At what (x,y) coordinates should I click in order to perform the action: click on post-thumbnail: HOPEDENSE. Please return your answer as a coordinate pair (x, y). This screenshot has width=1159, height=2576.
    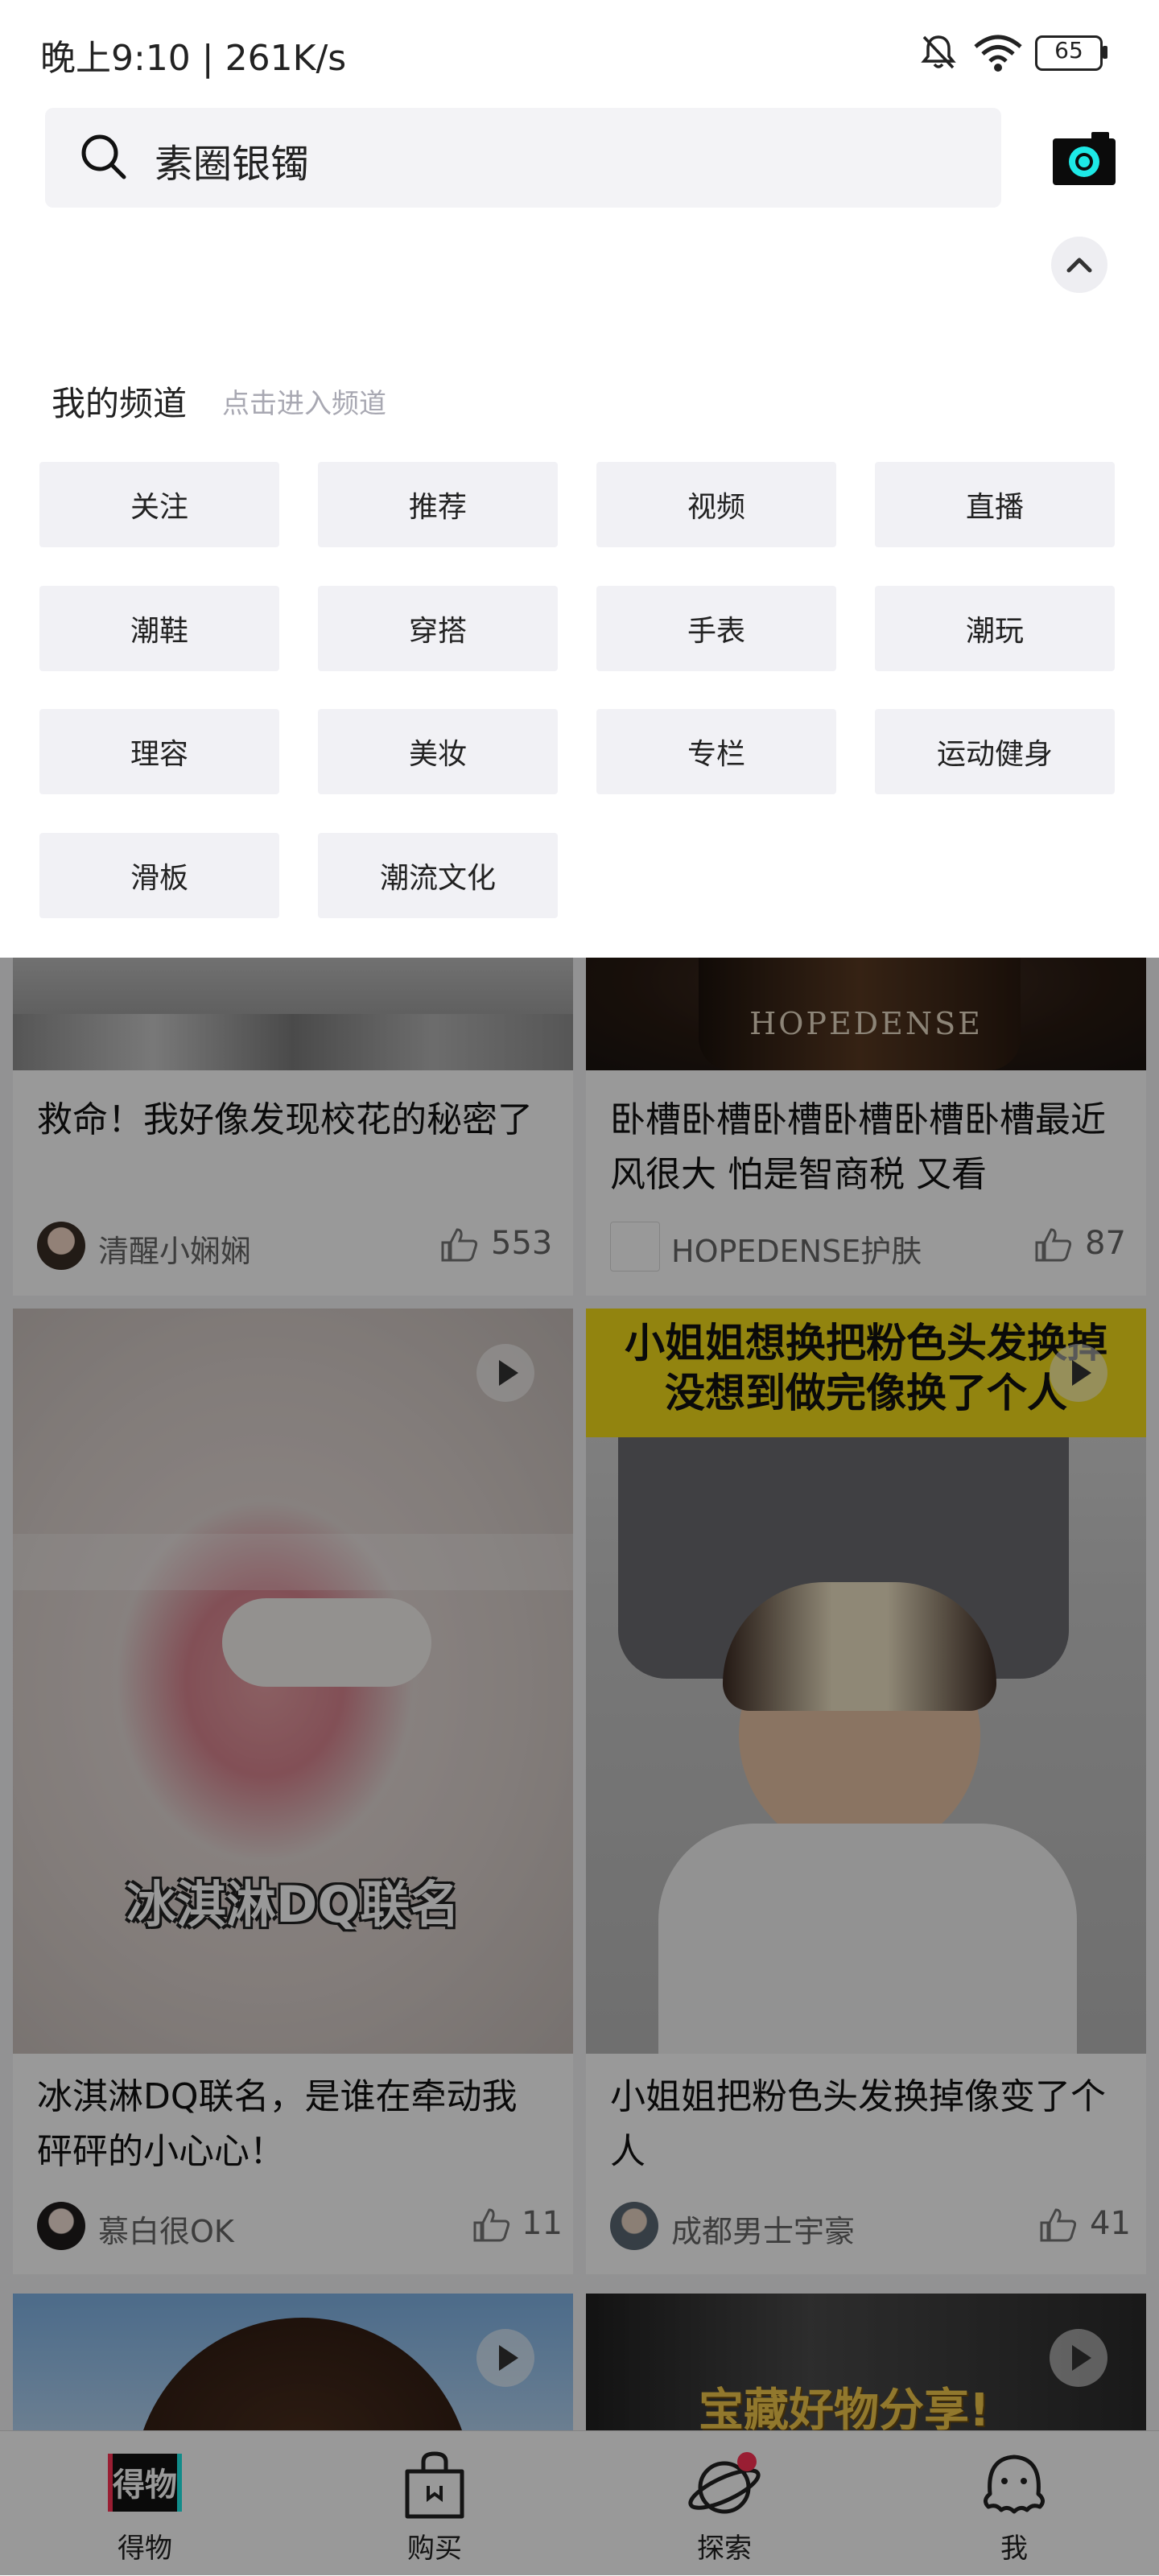
    Looking at the image, I should click on (866, 1014).